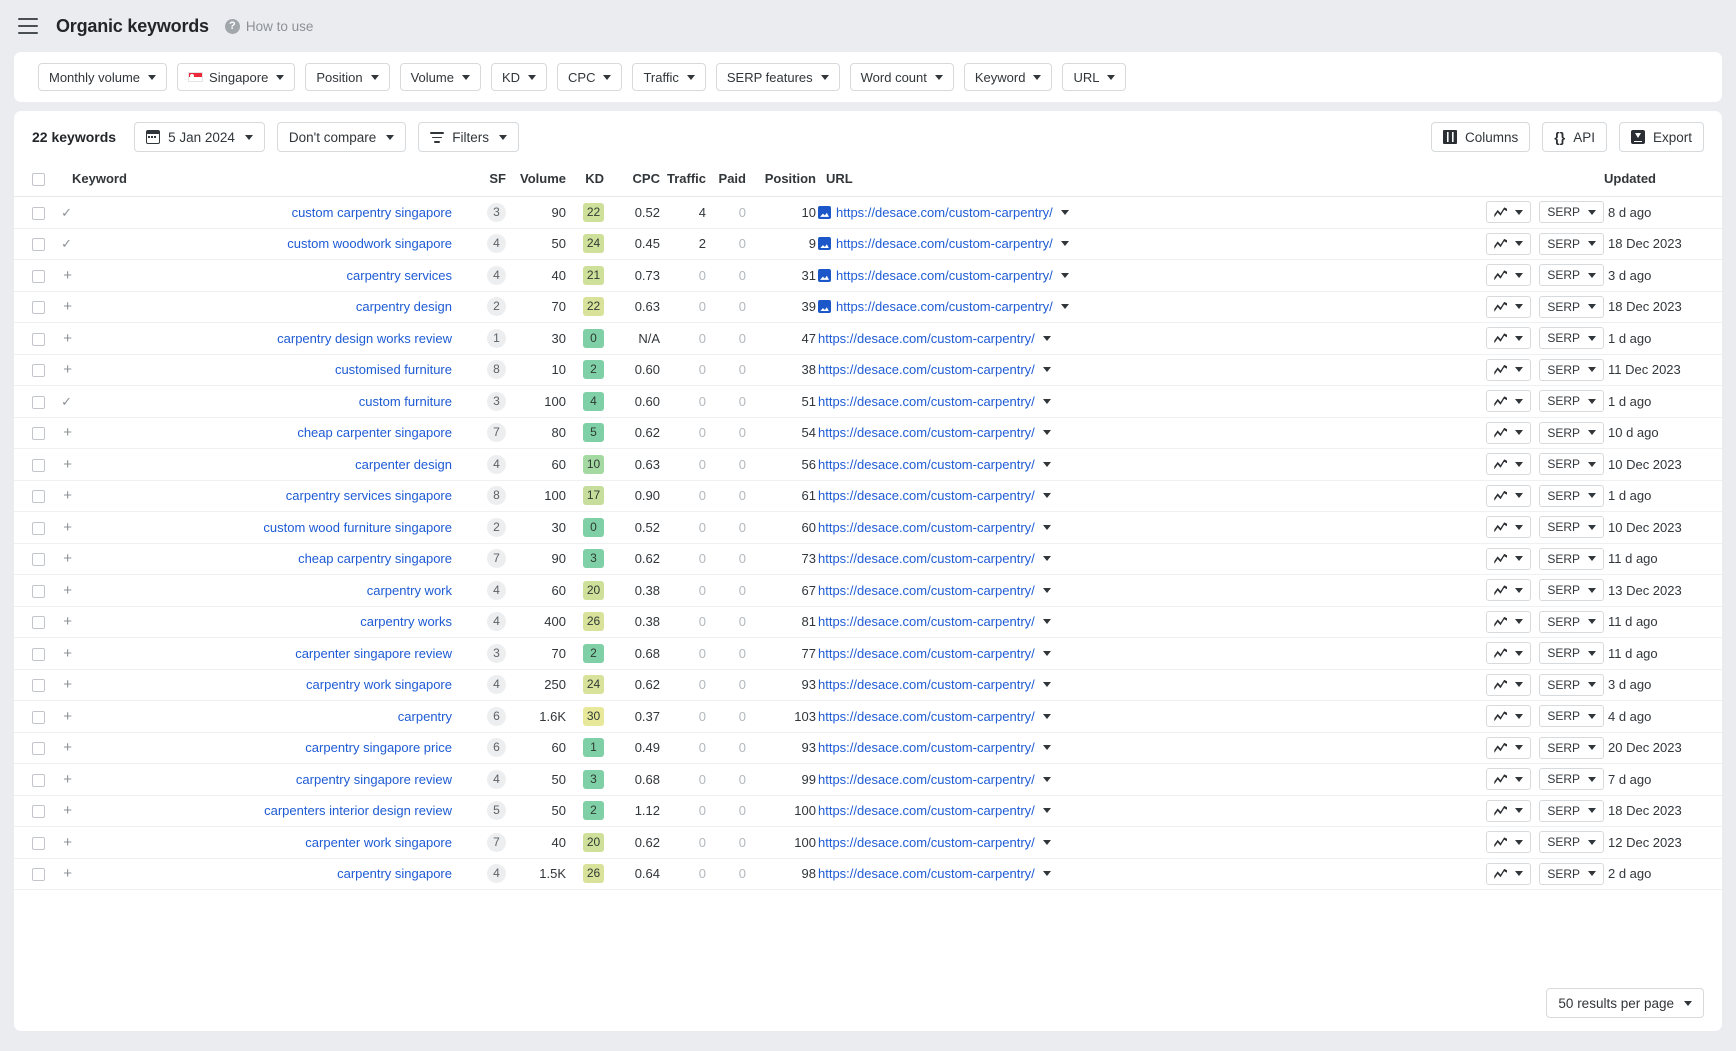 This screenshot has width=1736, height=1051. Describe the element at coordinates (1120, 180) in the screenshot. I see `column-header-url: URL` at that location.